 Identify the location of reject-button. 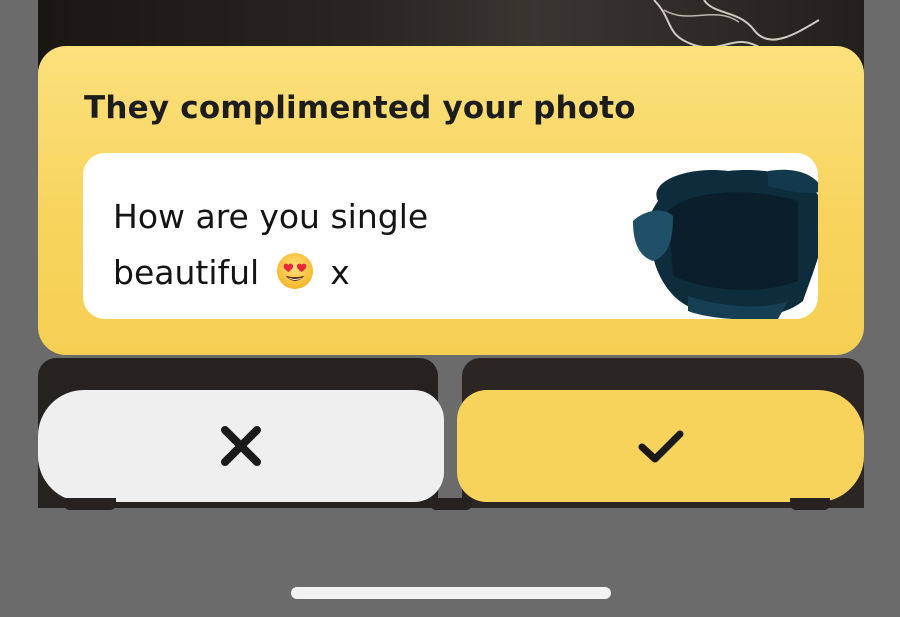
(241, 446).